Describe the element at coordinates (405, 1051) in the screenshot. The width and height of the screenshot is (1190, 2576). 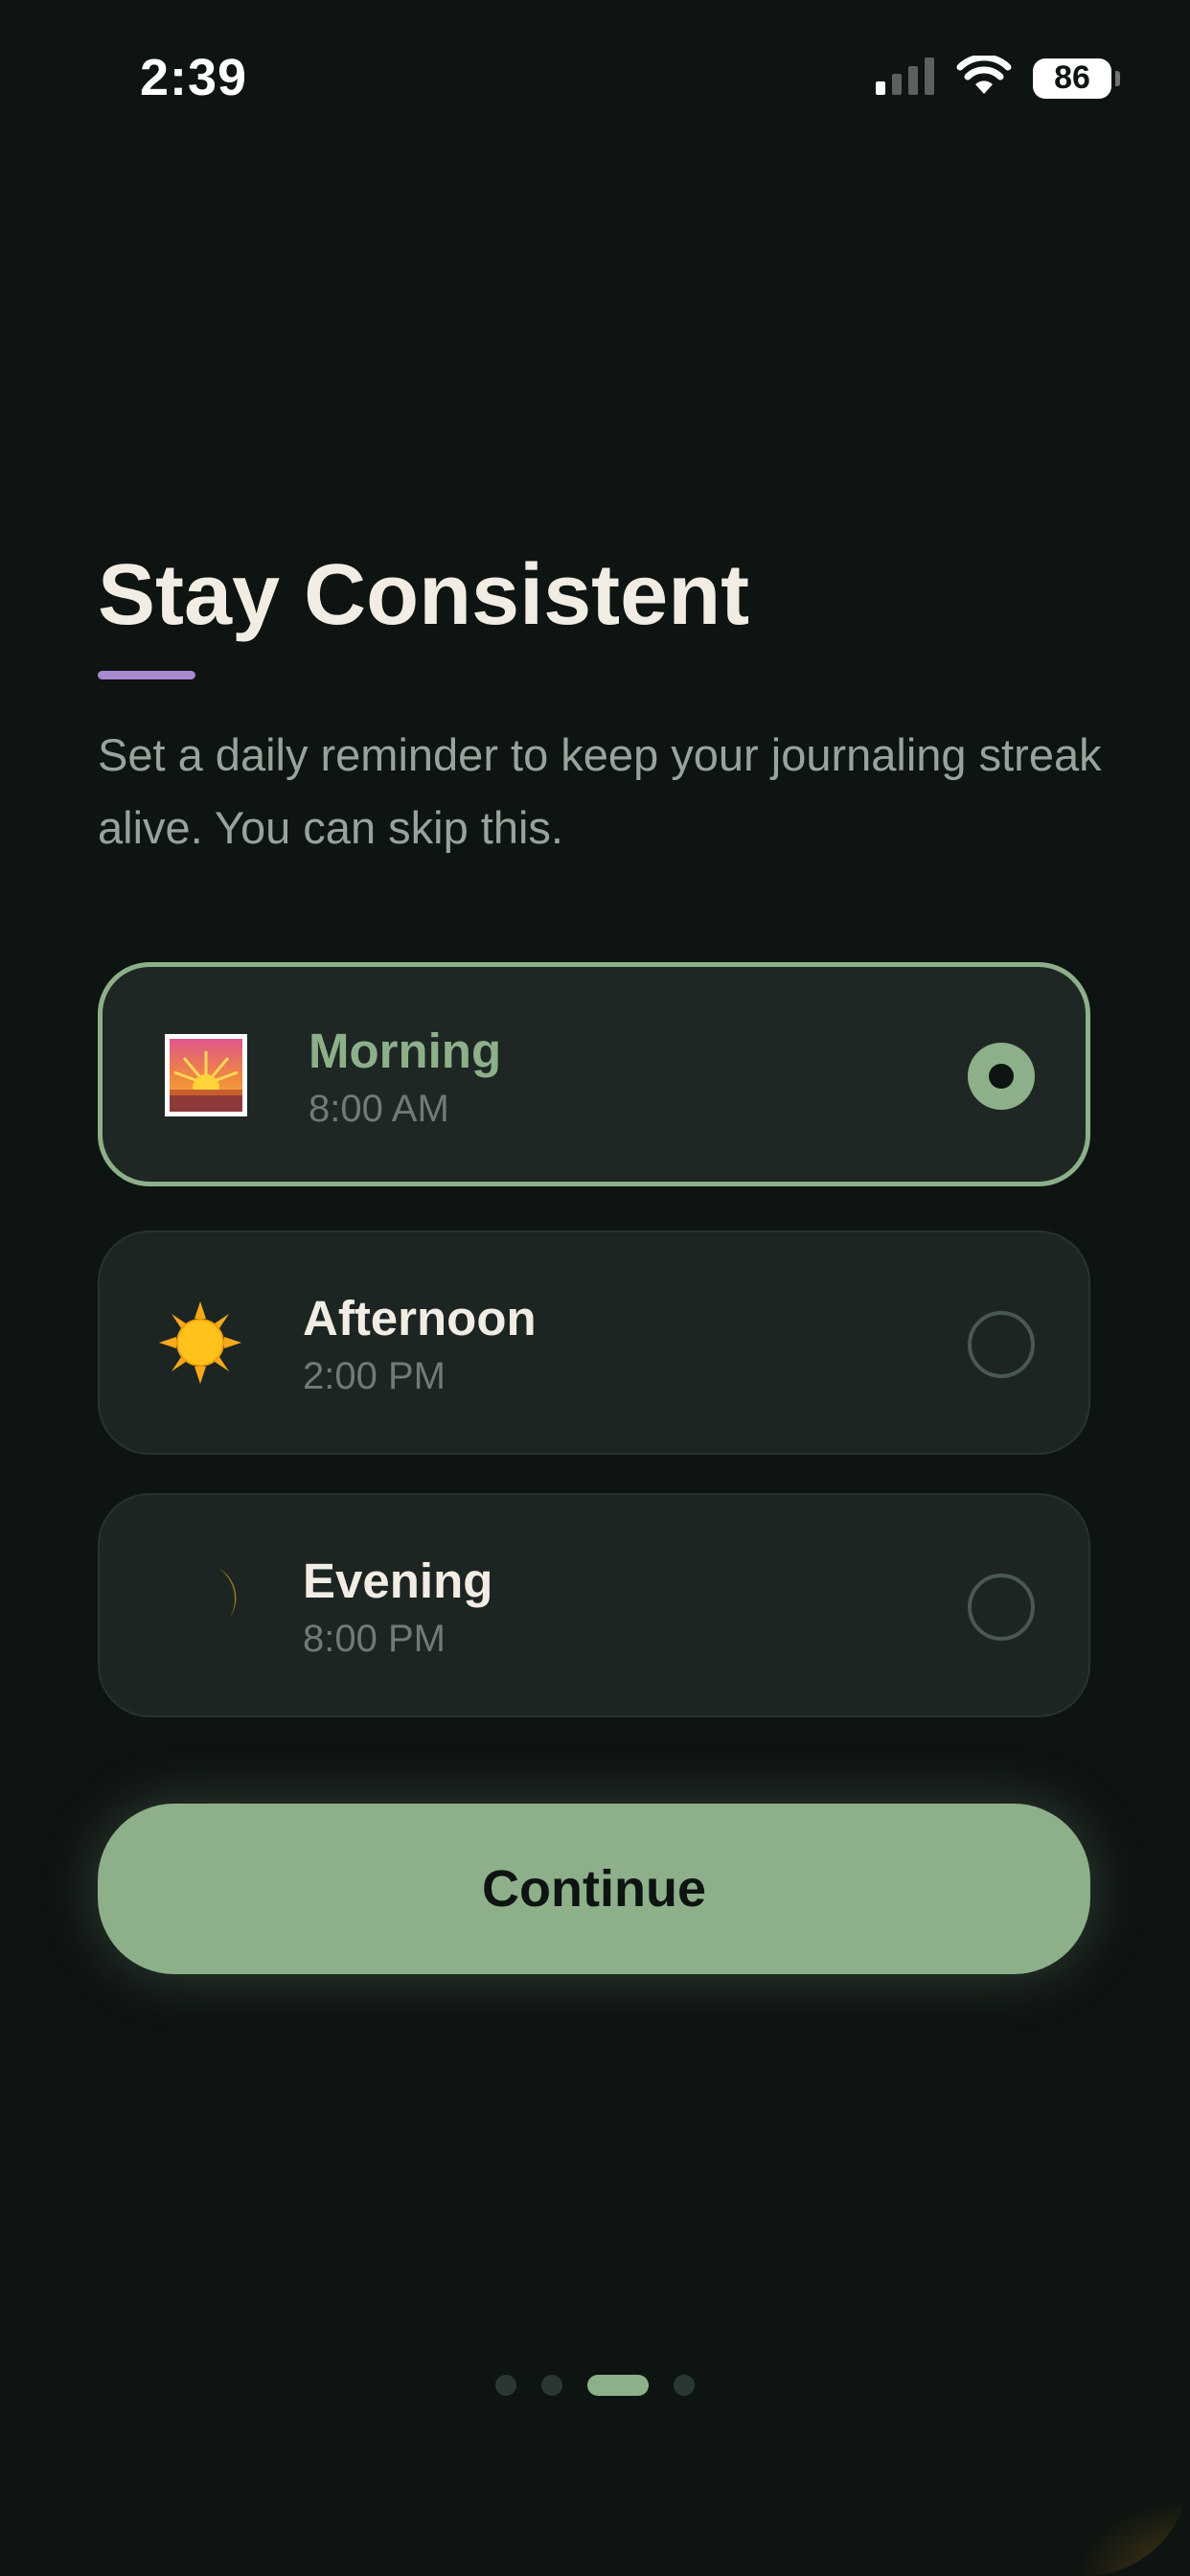
I see `option-label: Morning` at that location.